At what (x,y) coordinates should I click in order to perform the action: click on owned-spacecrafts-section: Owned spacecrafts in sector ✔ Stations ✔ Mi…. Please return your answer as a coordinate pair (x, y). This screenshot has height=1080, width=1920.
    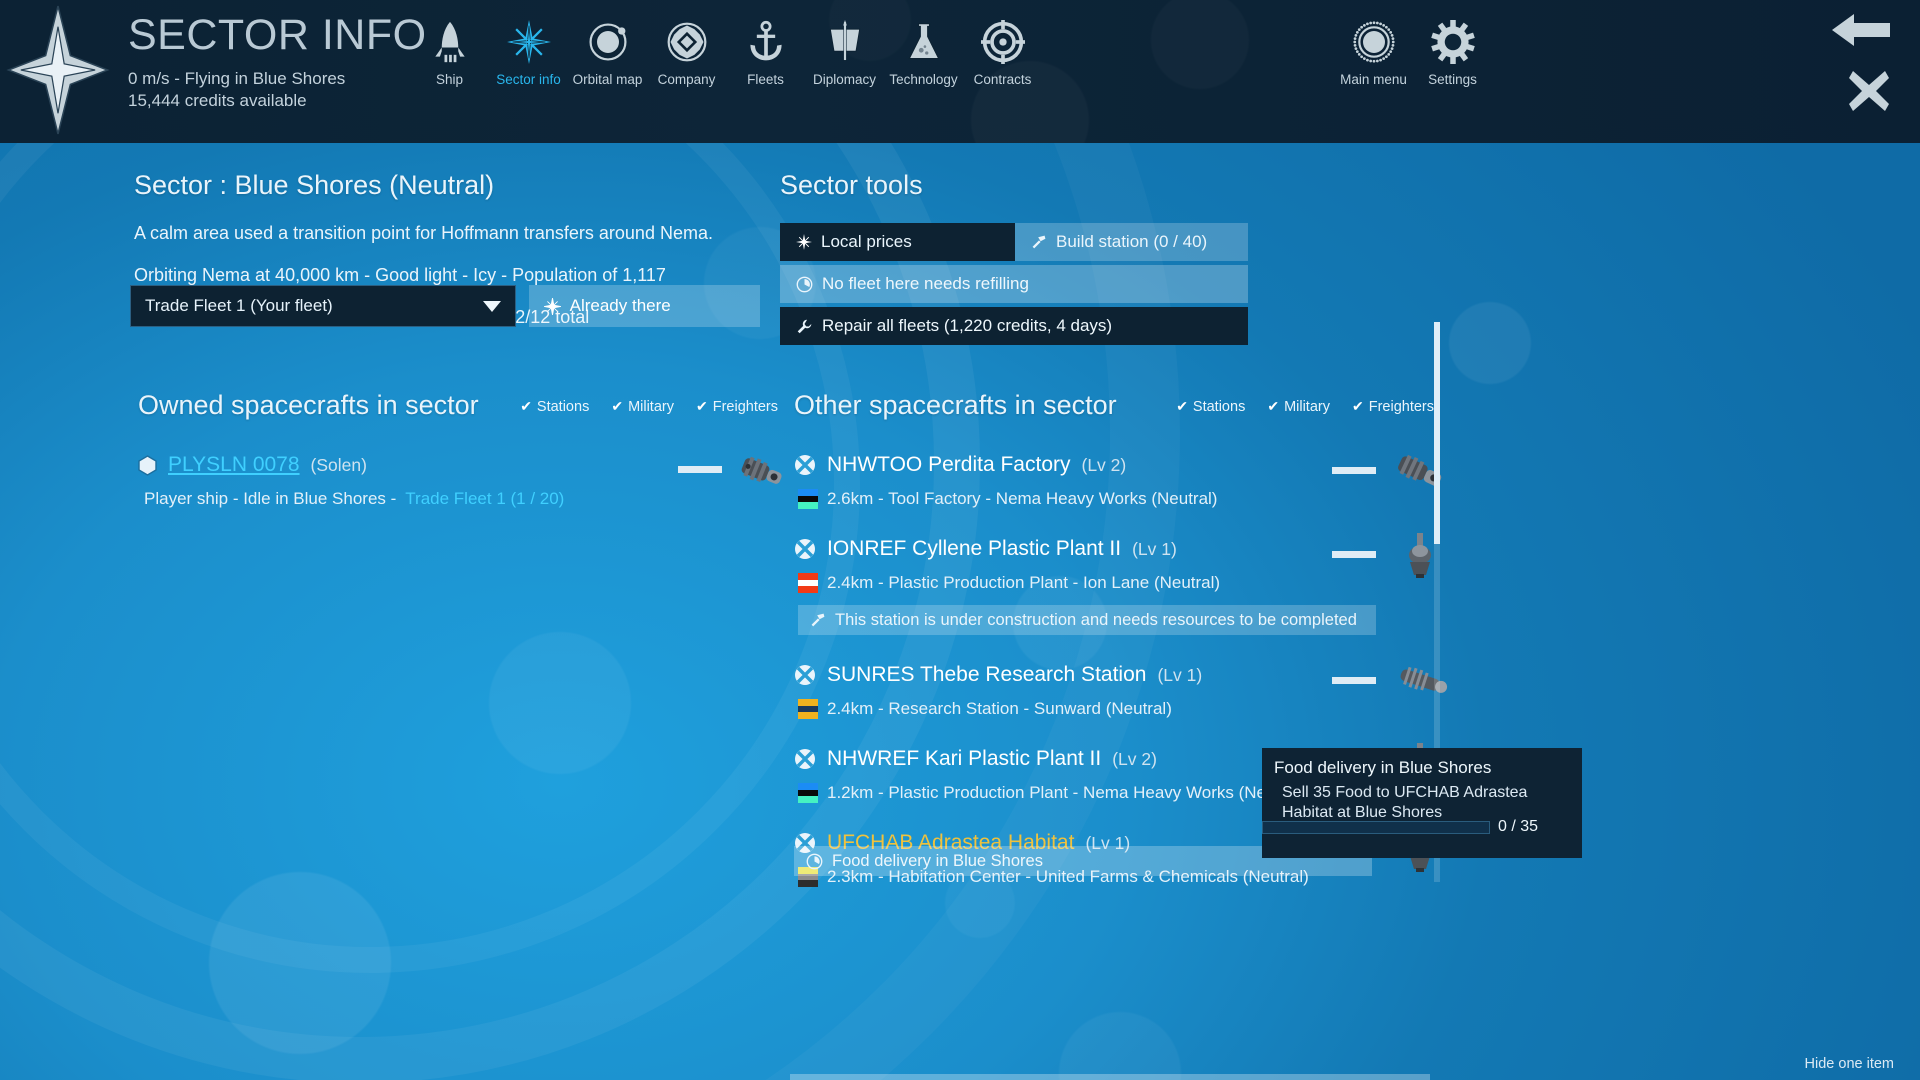
    Looking at the image, I should click on (460, 463).